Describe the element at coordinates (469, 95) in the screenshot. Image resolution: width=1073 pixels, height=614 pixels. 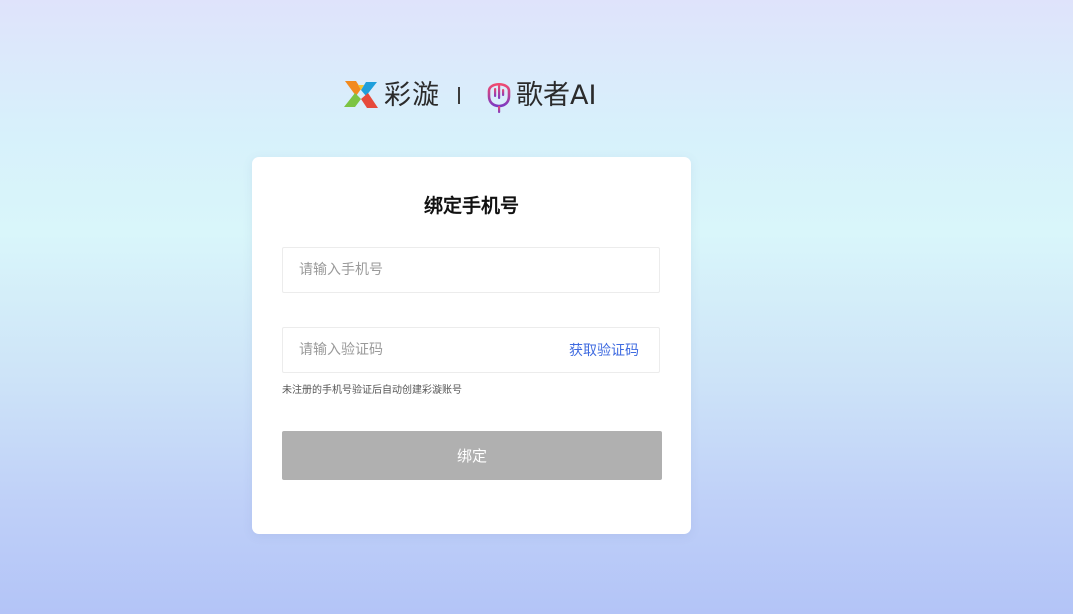
I see `brand-header: 彩漩 歌者AI` at that location.